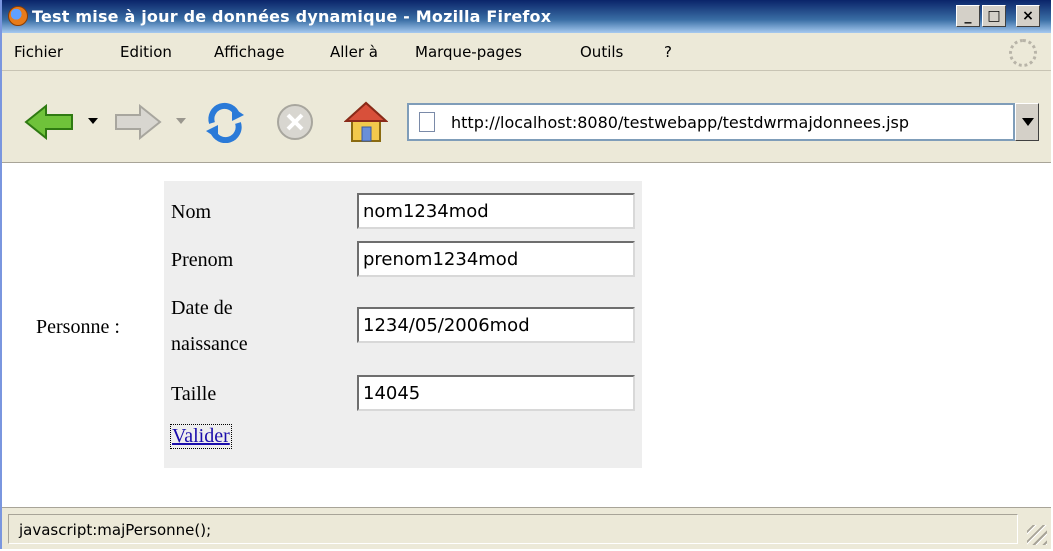 Image resolution: width=1053 pixels, height=551 pixels. I want to click on prenom-label: Prenom, so click(202, 260).